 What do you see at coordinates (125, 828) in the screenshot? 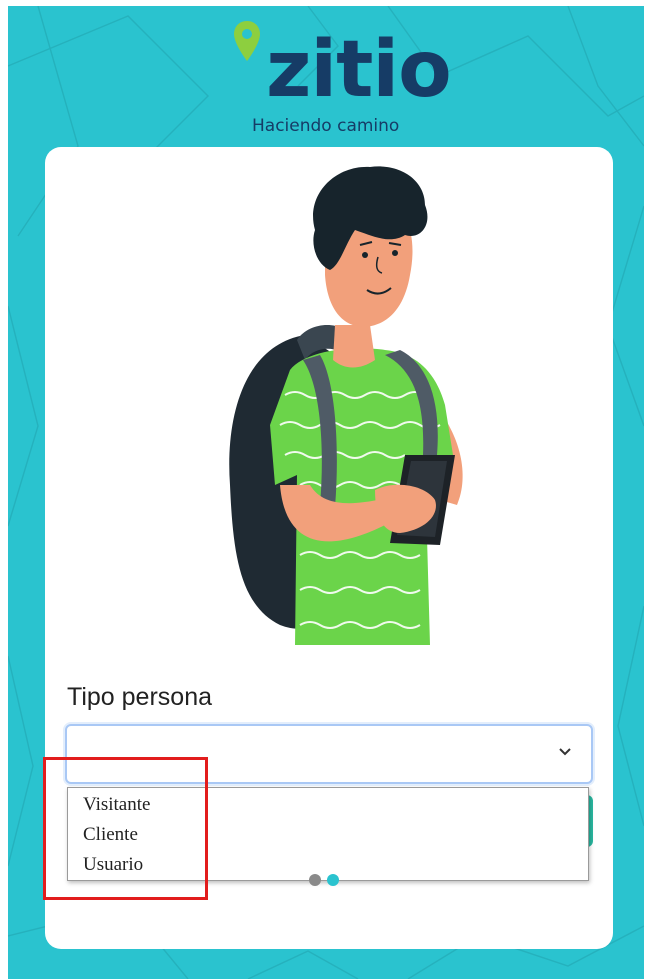
I see `annotation-highlight-box` at bounding box center [125, 828].